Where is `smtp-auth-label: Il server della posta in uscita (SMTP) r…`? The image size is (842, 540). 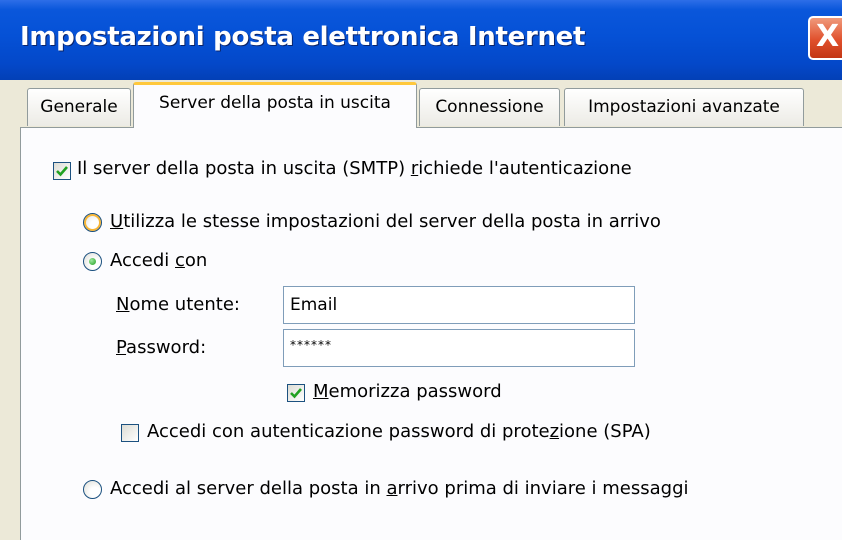 smtp-auth-label: Il server della posta in uscita (SMTP) r… is located at coordinates (354, 168).